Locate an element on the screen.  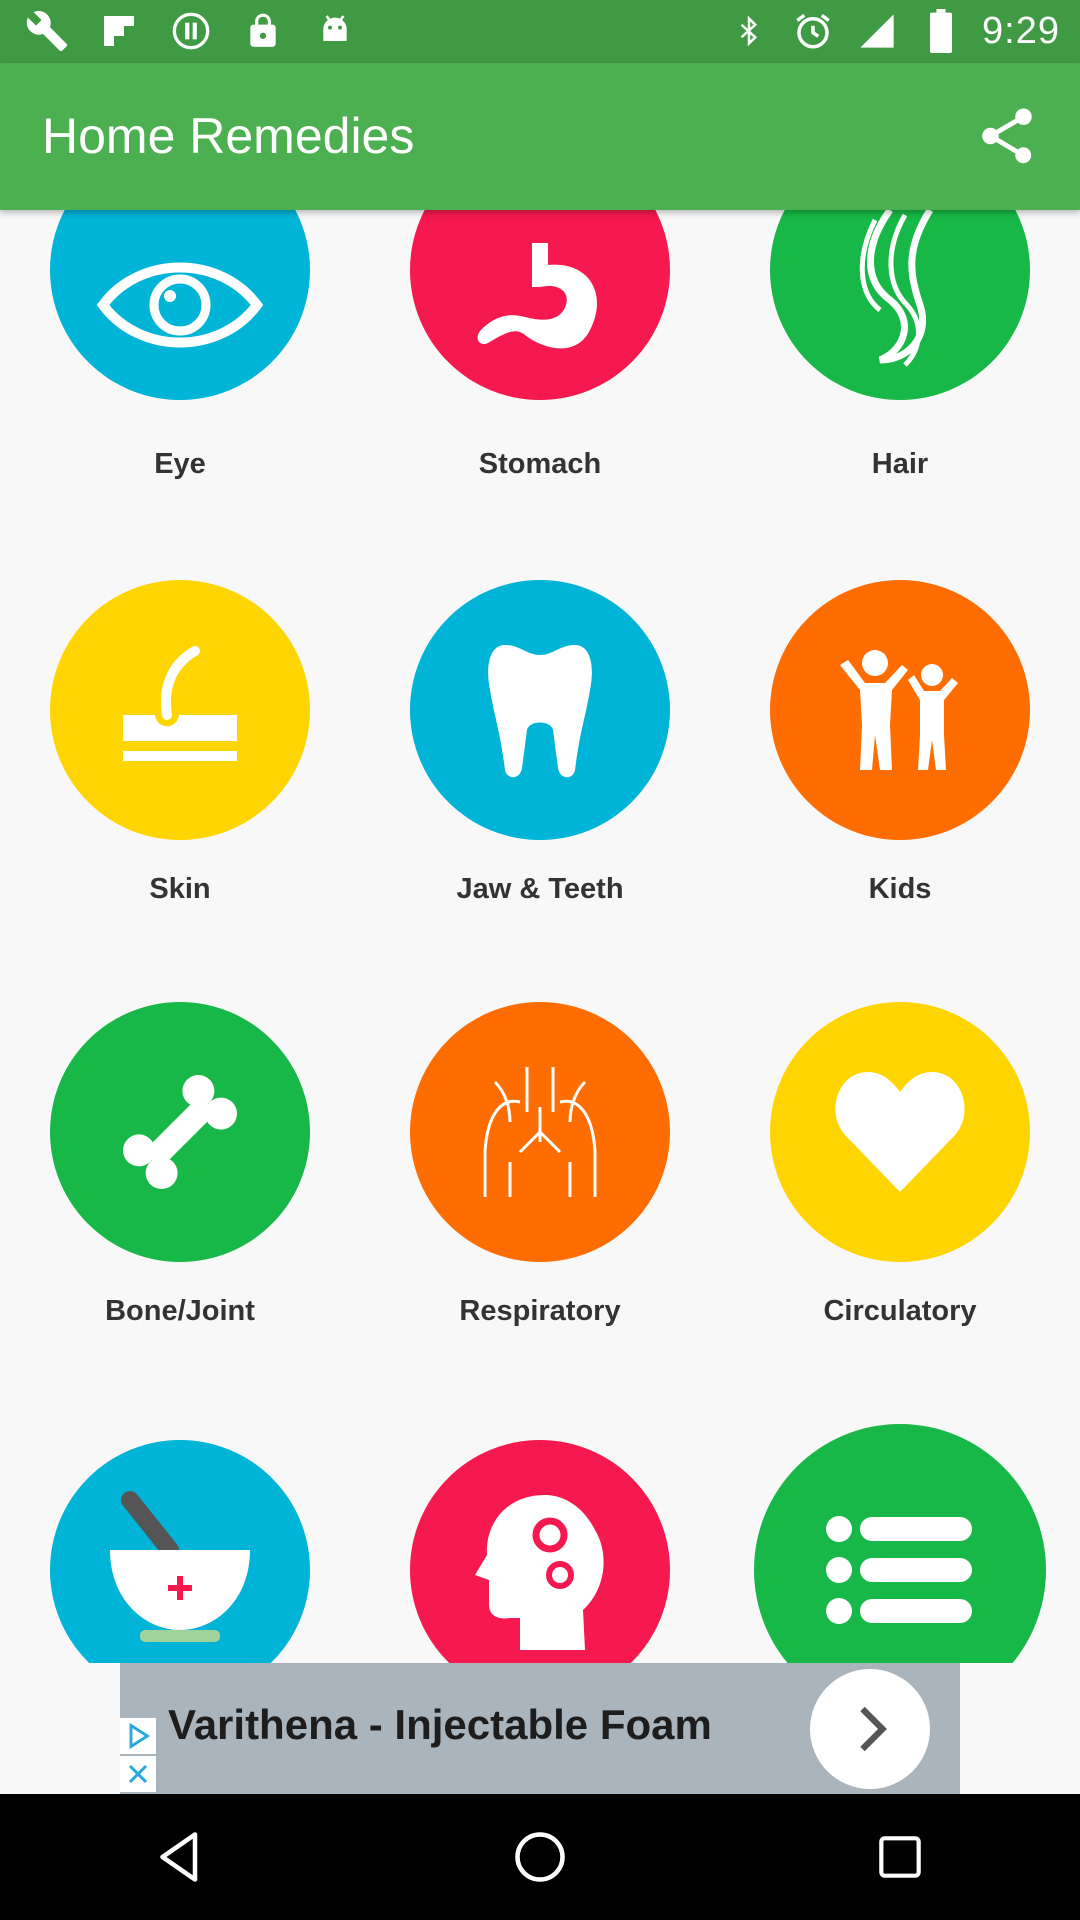
ad-close-icon is located at coordinates (138, 1774).